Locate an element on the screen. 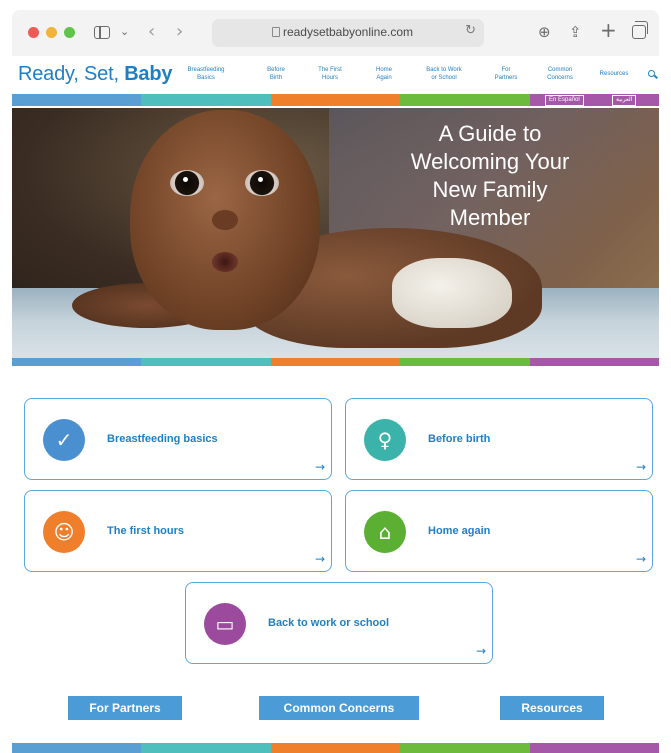 This screenshot has height=753, width=671. tab-overview-icon is located at coordinates (640, 30).